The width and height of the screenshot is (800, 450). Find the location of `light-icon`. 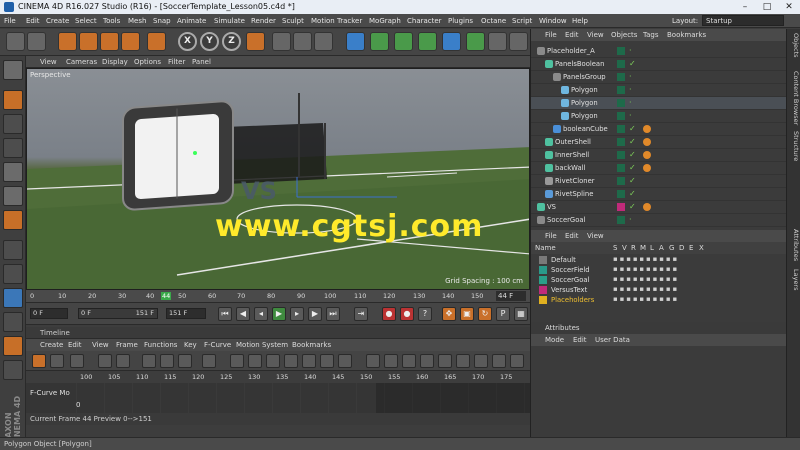

light-icon is located at coordinates (518, 41).